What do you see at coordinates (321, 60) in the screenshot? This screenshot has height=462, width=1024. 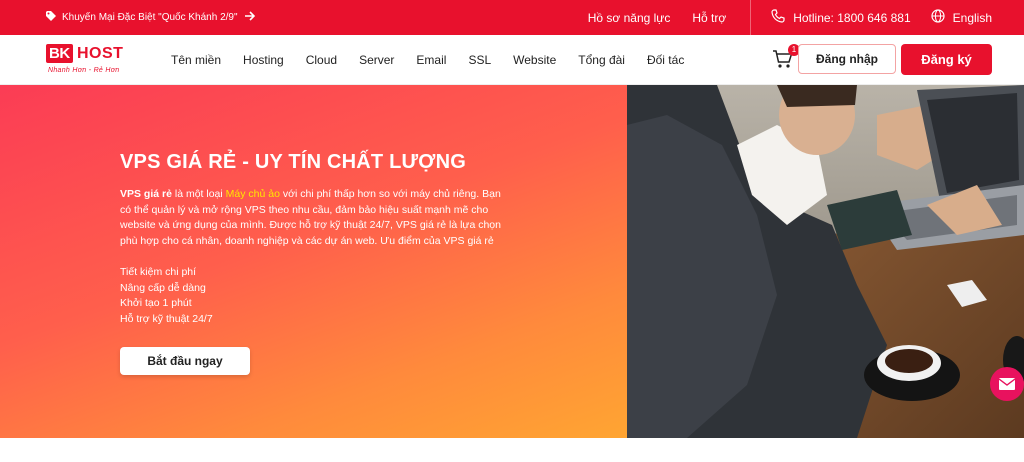 I see `menu-cloud: Cloud` at bounding box center [321, 60].